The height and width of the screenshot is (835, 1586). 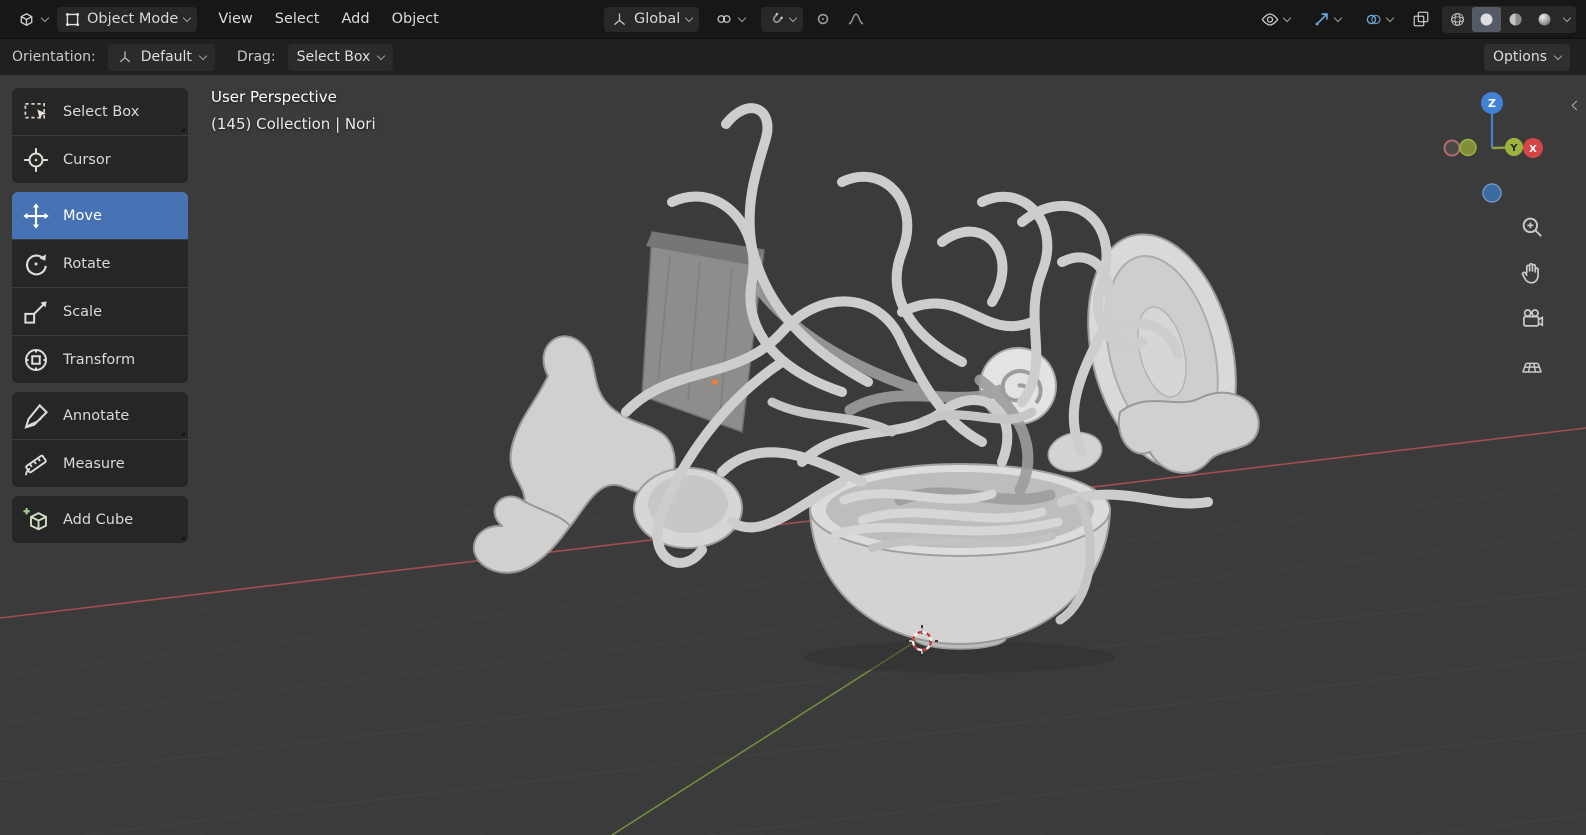 I want to click on tool-label: Select Box, so click(x=101, y=111).